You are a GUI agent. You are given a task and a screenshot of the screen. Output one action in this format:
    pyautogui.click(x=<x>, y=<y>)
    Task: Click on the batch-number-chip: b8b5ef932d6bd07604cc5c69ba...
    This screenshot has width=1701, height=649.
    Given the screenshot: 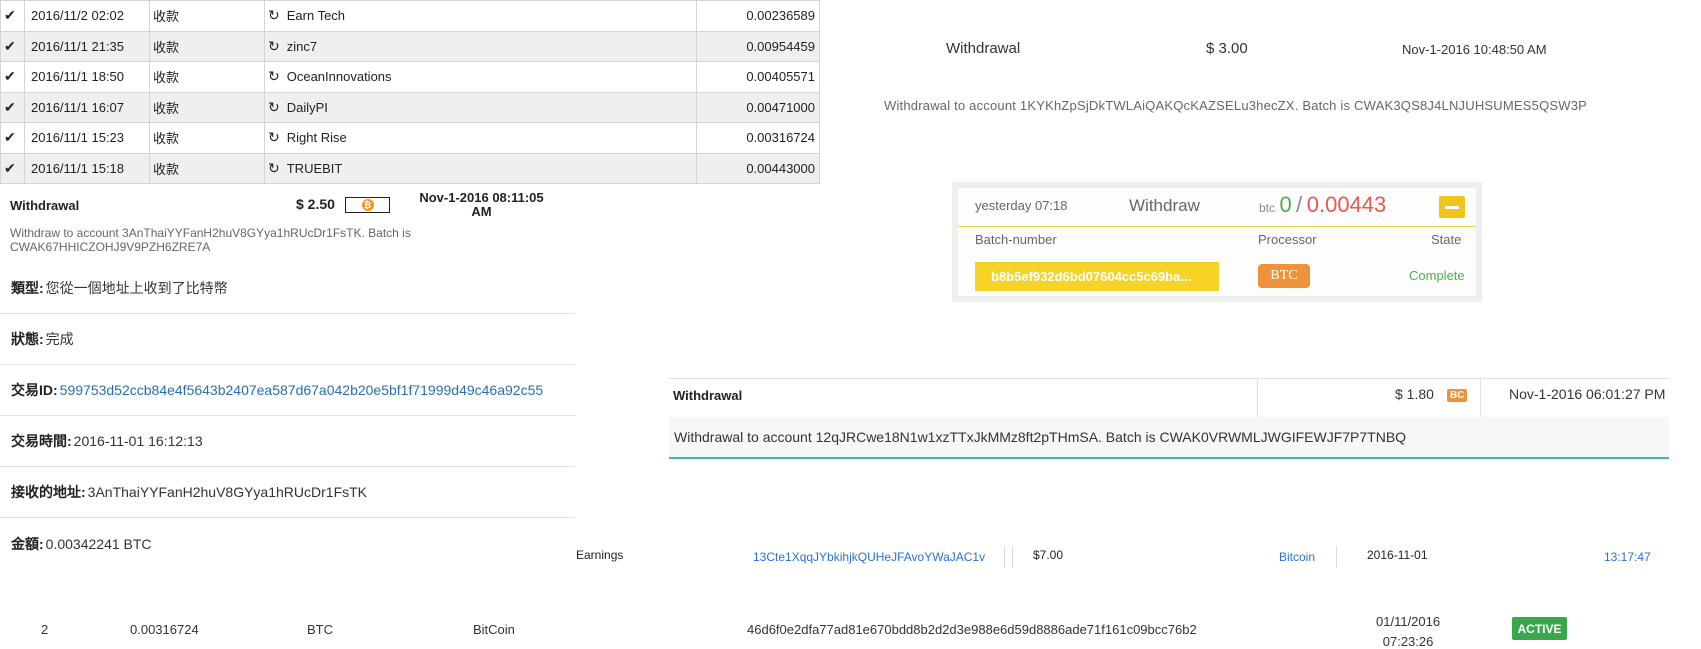 What is the action you would take?
    pyautogui.click(x=1097, y=276)
    